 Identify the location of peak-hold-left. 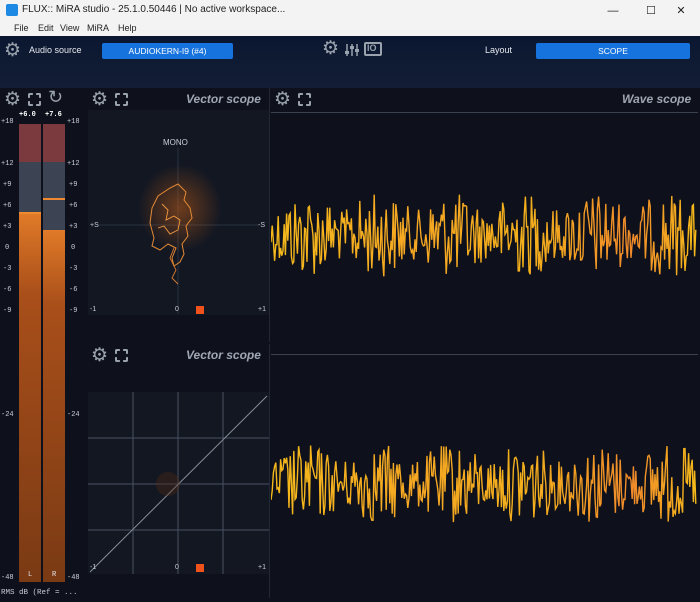
(30, 213).